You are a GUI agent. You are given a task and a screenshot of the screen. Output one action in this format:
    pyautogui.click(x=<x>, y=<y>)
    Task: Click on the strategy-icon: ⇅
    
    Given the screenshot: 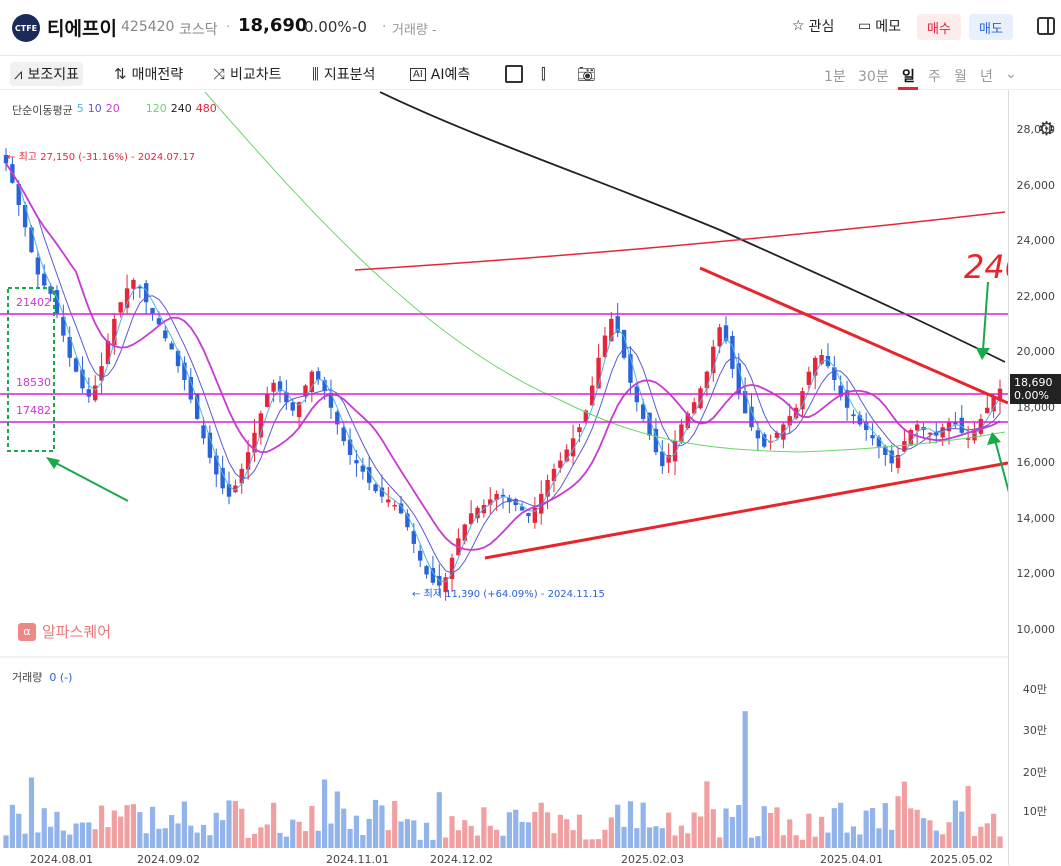 What is the action you would take?
    pyautogui.click(x=120, y=74)
    